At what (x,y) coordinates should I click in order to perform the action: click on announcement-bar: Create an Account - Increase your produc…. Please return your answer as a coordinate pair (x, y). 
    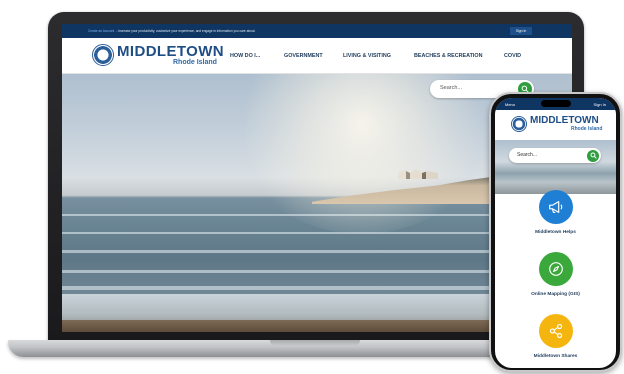
    Looking at the image, I should click on (317, 31).